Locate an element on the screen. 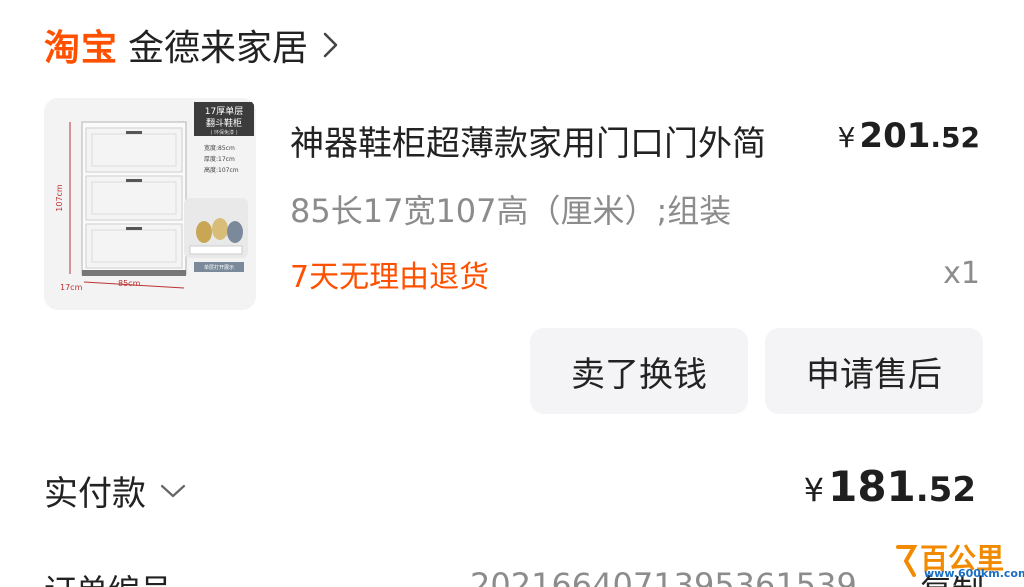 The width and height of the screenshot is (1024, 587). badge-line-2: 翻斗鞋柜 is located at coordinates (224, 123).